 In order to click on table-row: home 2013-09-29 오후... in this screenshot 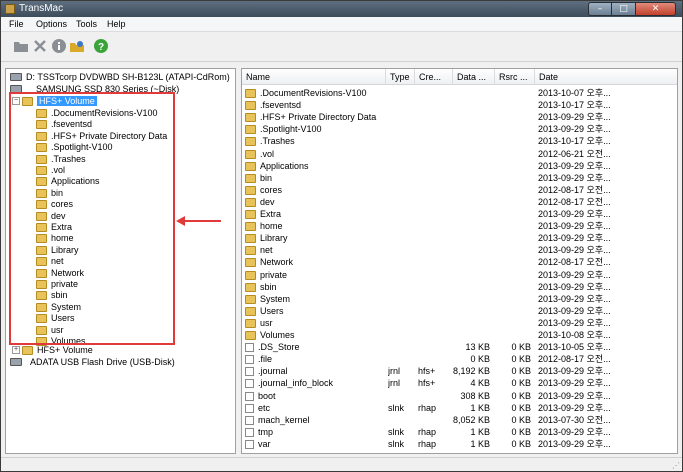, I will do `click(459, 226)`.